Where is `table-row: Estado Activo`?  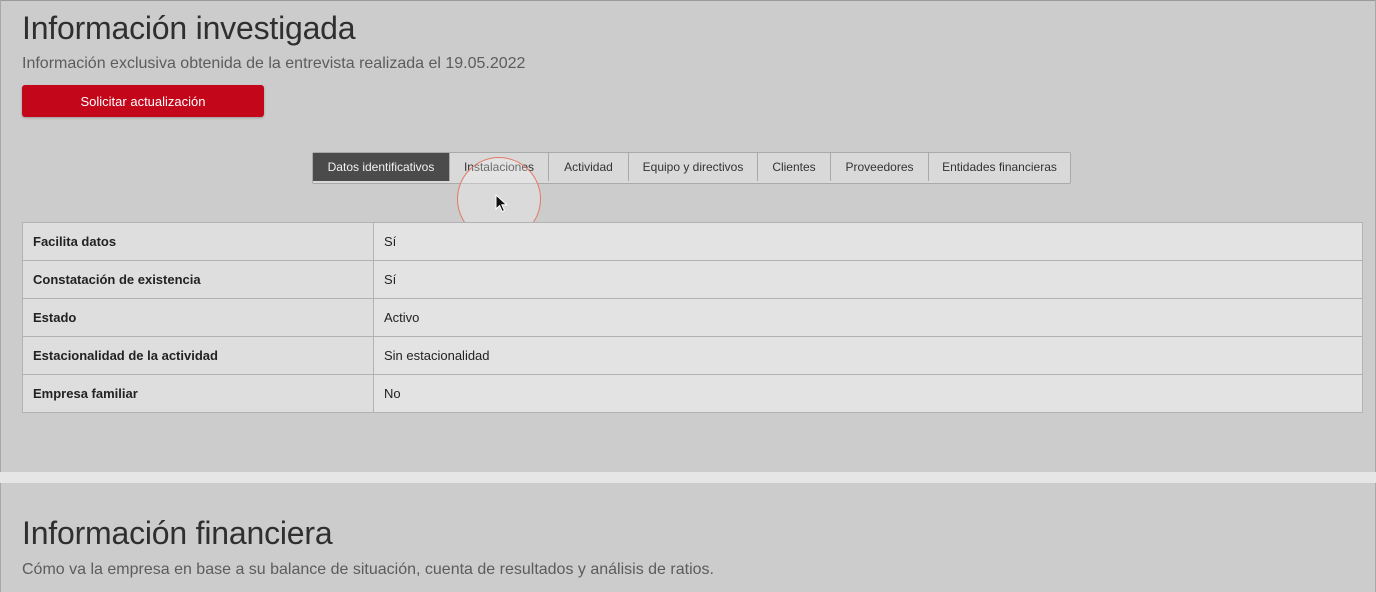 table-row: Estado Activo is located at coordinates (692, 317).